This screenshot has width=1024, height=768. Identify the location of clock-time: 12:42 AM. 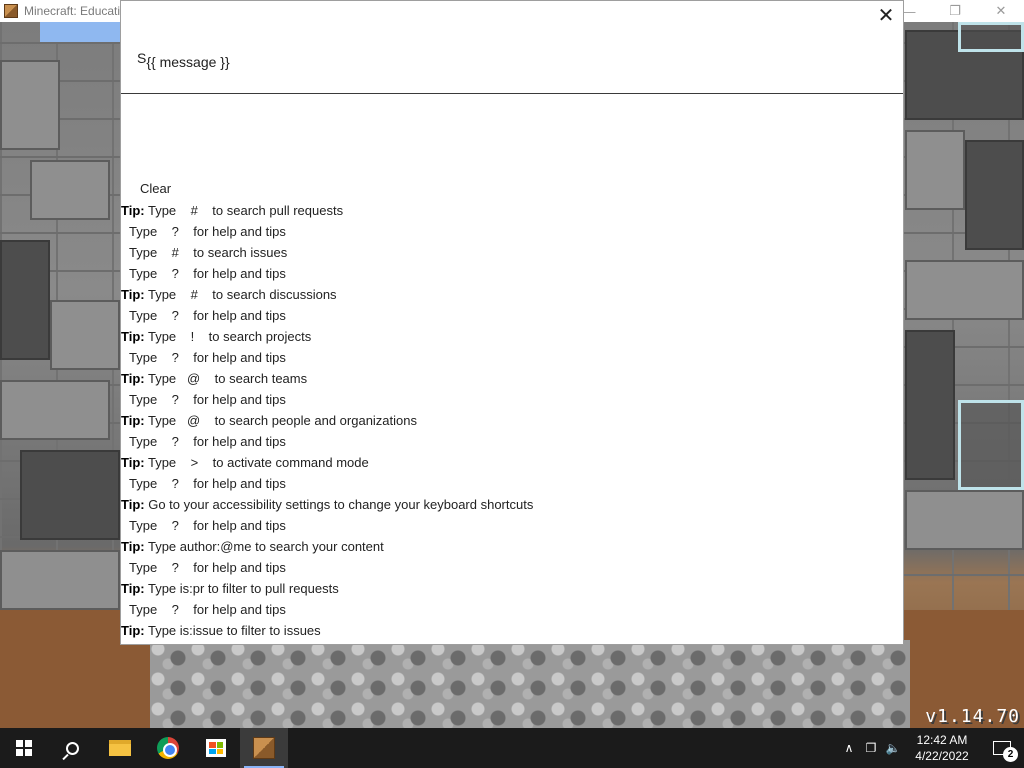
(942, 740).